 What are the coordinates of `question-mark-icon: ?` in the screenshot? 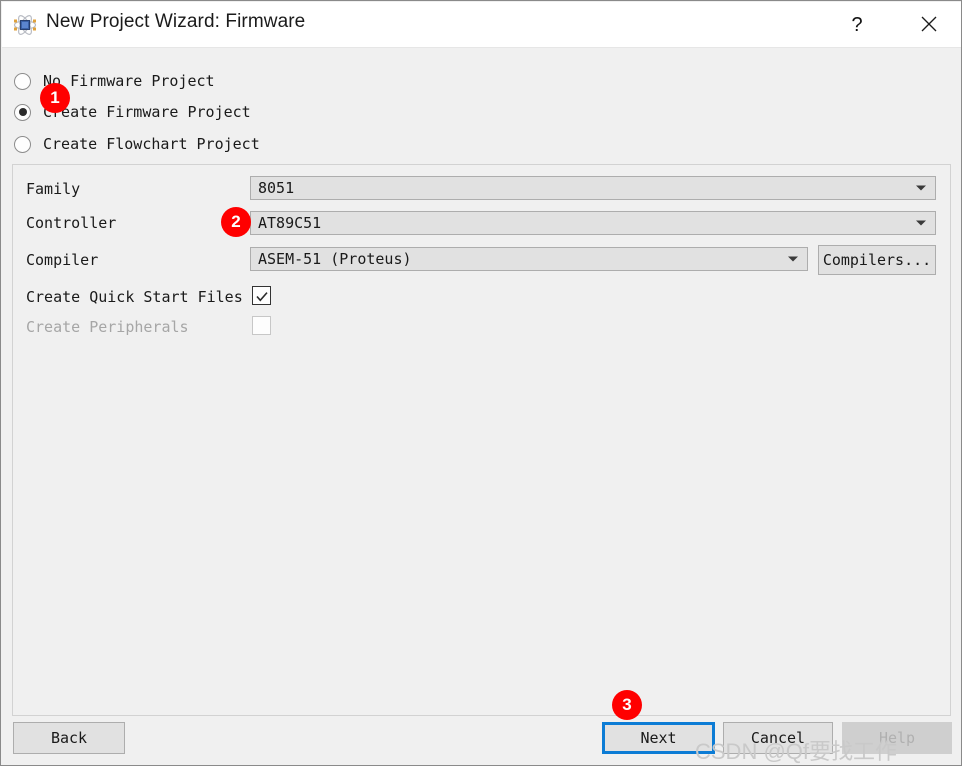 It's located at (857, 25).